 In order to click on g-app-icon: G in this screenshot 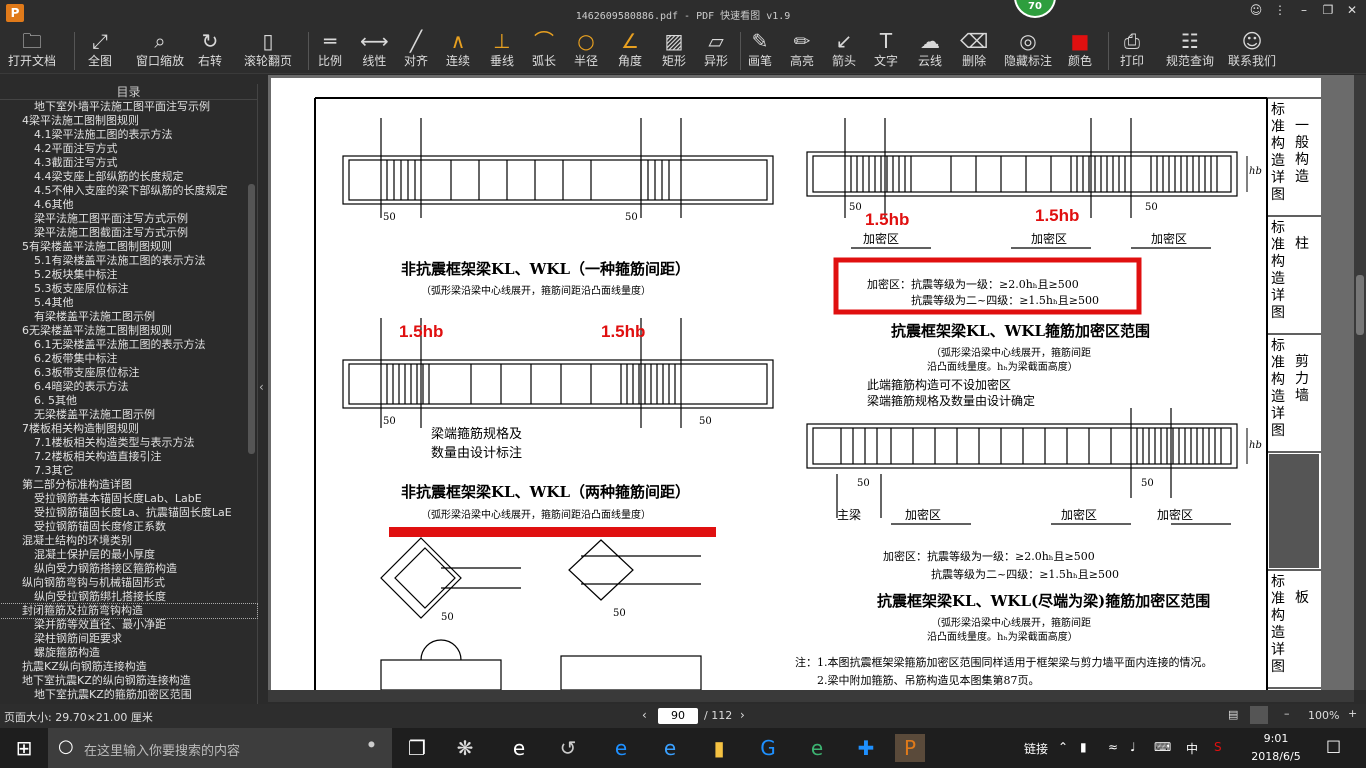, I will do `click(768, 748)`.